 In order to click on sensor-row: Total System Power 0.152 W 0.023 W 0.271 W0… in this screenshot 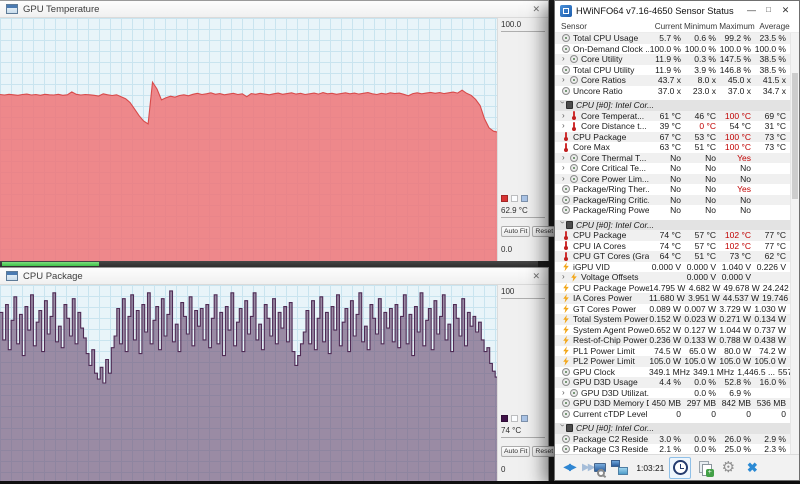, I will do `click(672, 319)`.